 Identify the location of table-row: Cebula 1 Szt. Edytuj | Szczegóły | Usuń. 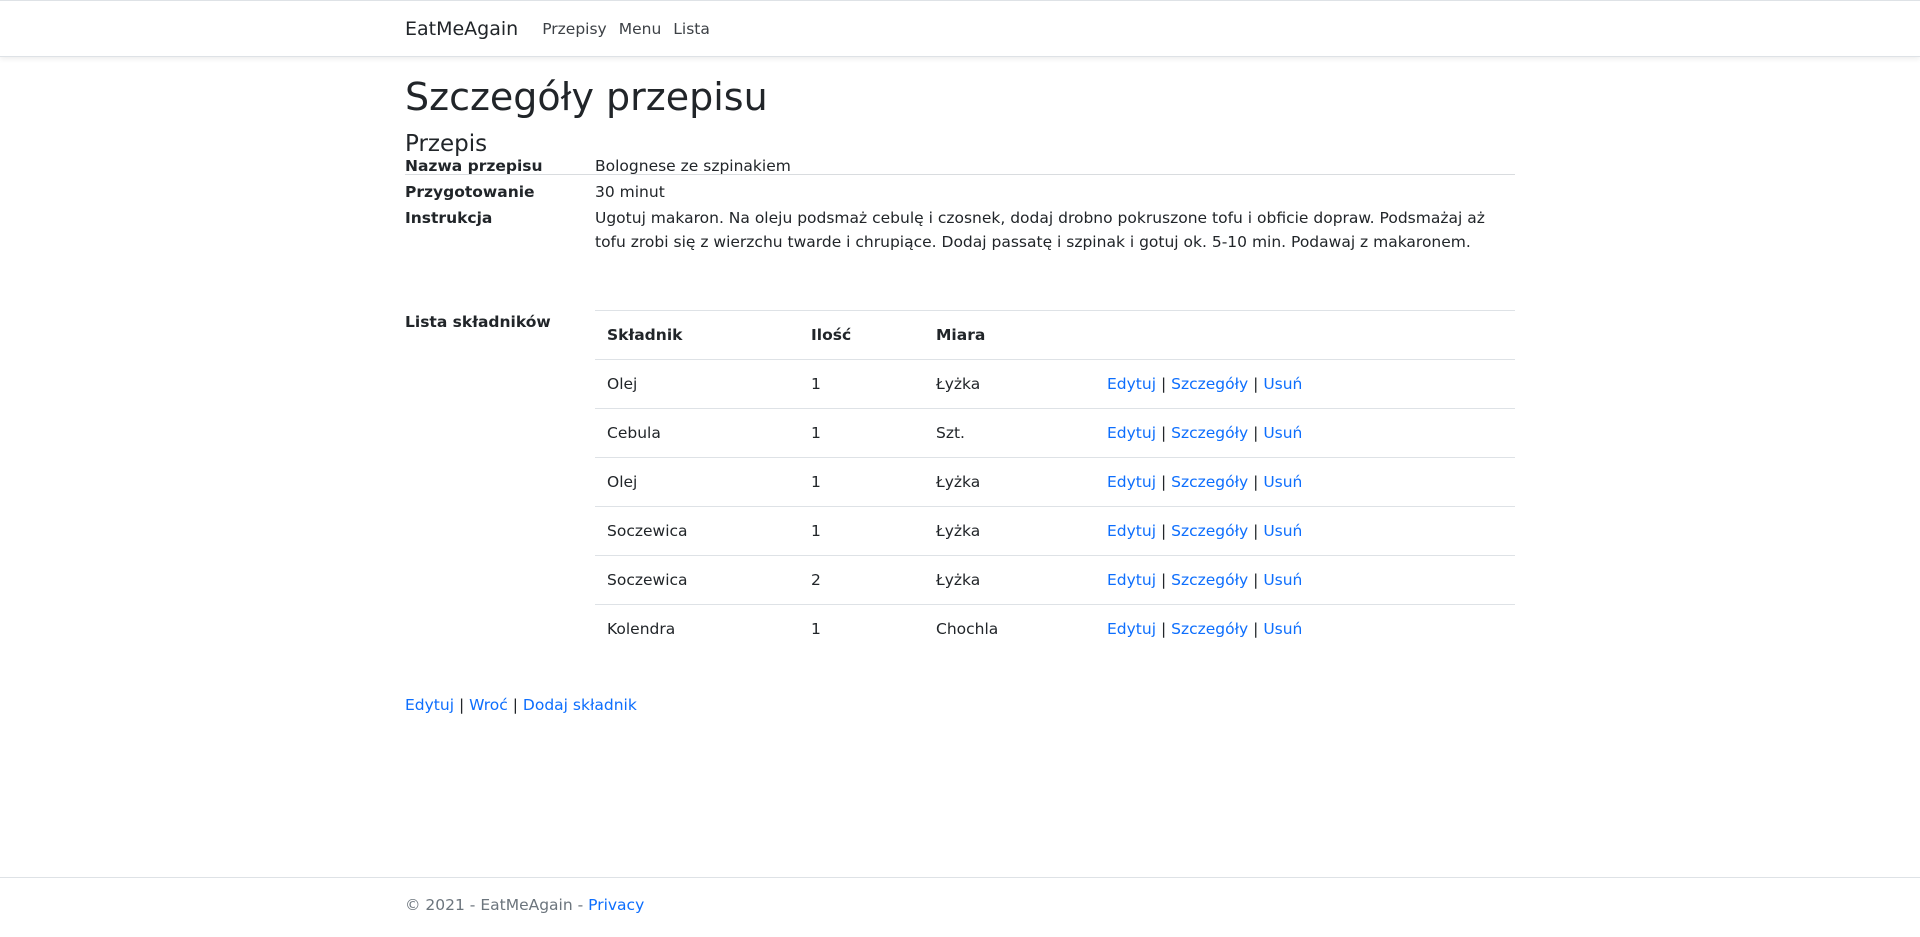
(1055, 433).